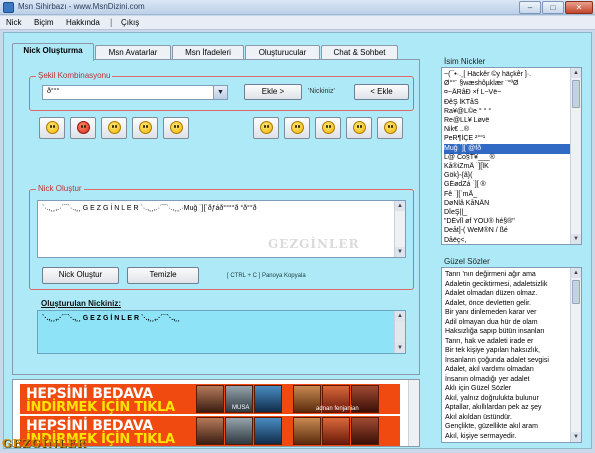  What do you see at coordinates (273, 92) in the screenshot?
I see `add-left-button: Ekle >` at bounding box center [273, 92].